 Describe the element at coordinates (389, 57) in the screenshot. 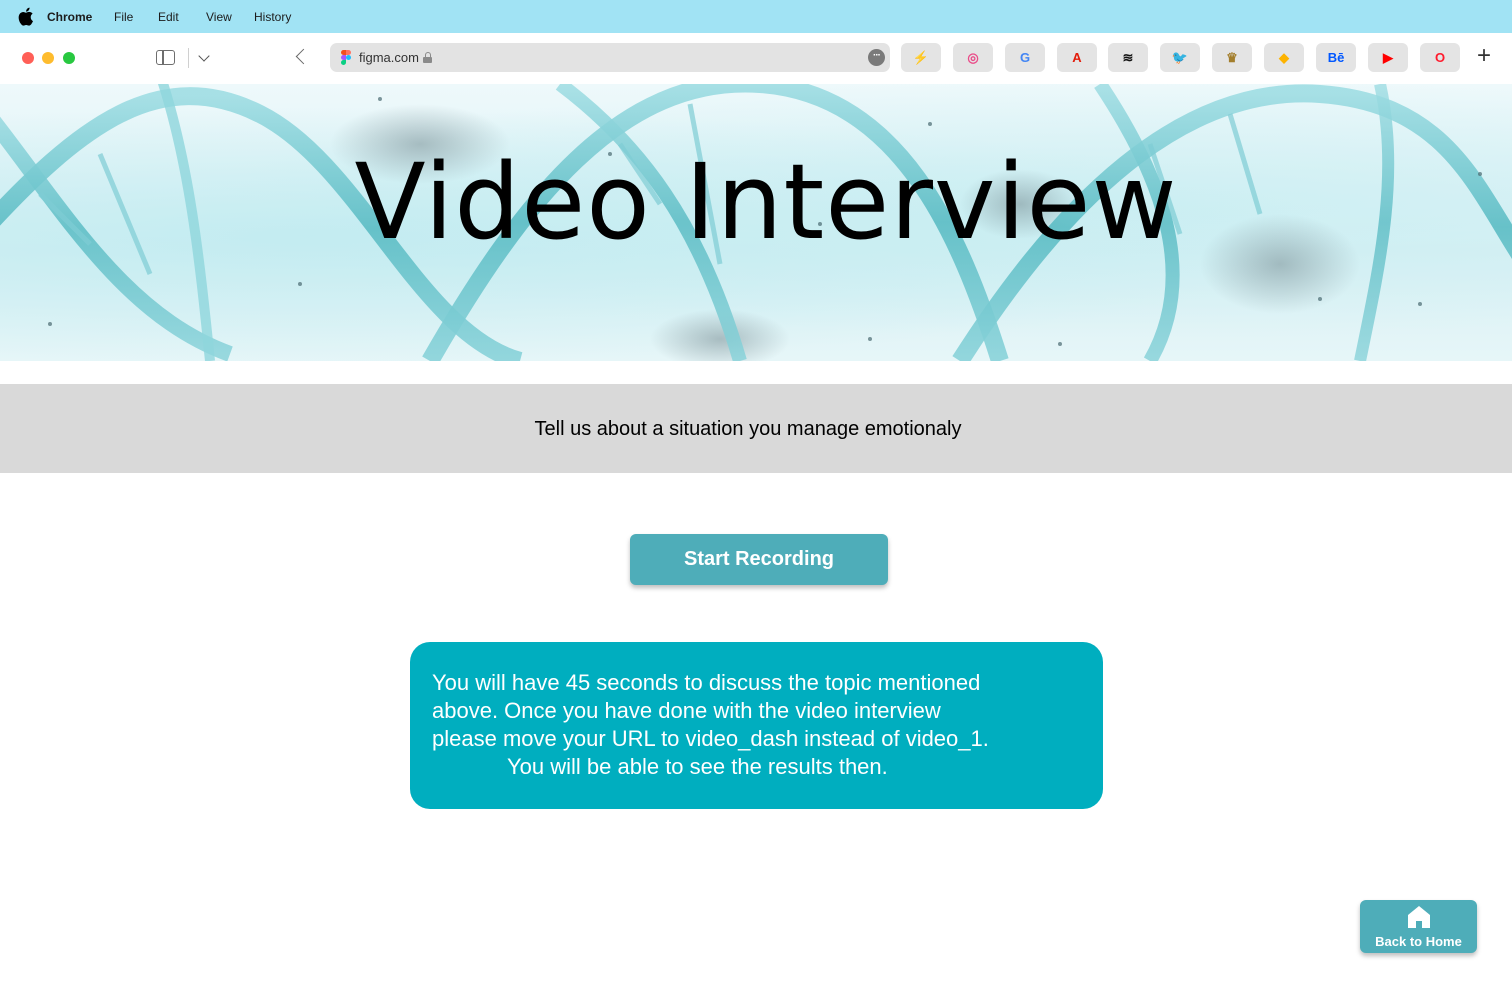

I see `url-text: figma.com` at that location.